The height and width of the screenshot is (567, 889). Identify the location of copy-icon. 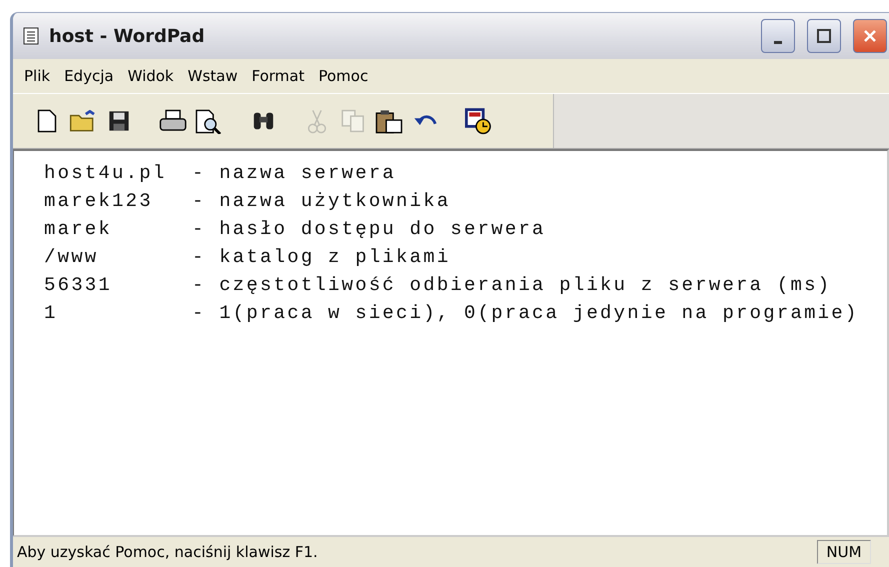
(353, 121).